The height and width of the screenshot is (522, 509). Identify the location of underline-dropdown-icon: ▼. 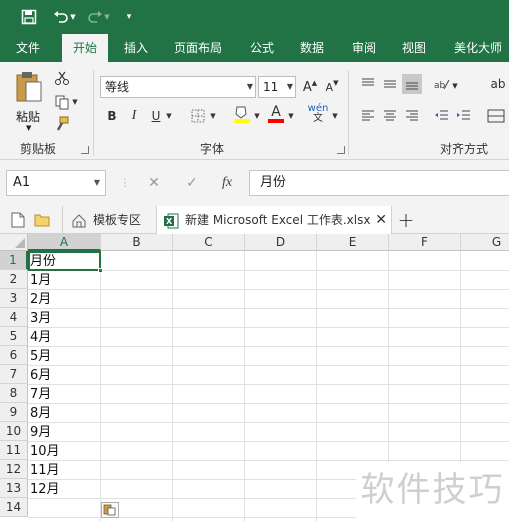
(169, 116).